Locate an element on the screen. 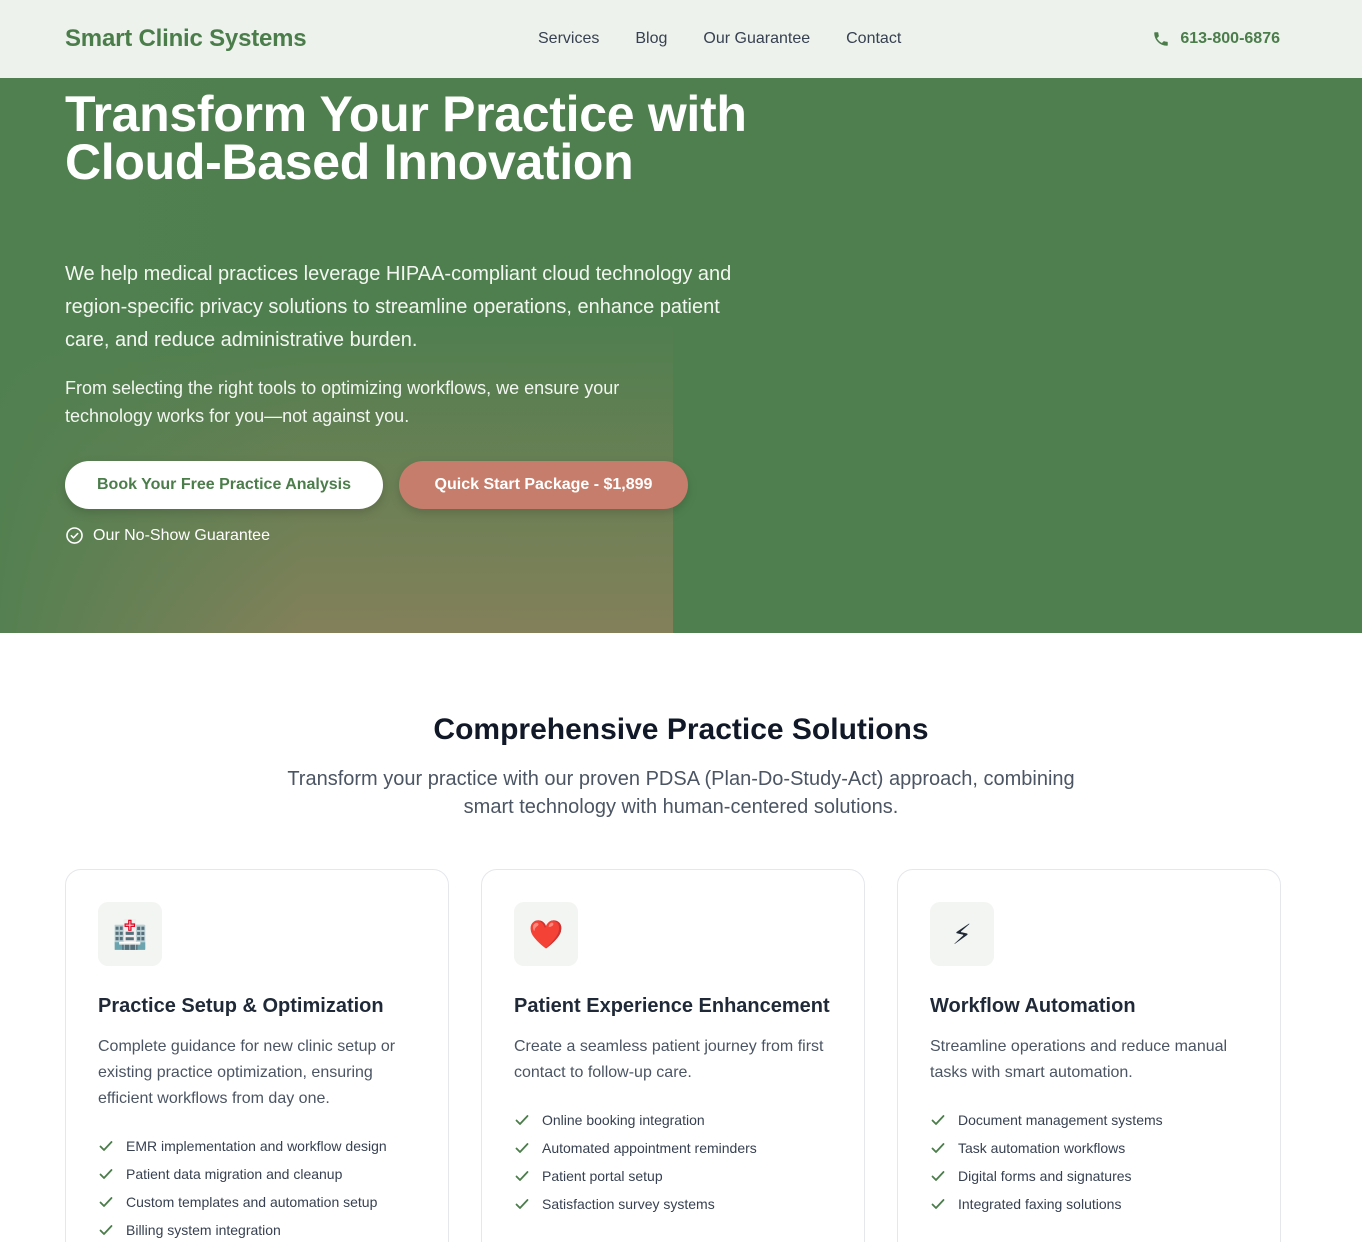 This screenshot has height=1242, width=1362. list-item: Document management systems is located at coordinates (1089, 1120).